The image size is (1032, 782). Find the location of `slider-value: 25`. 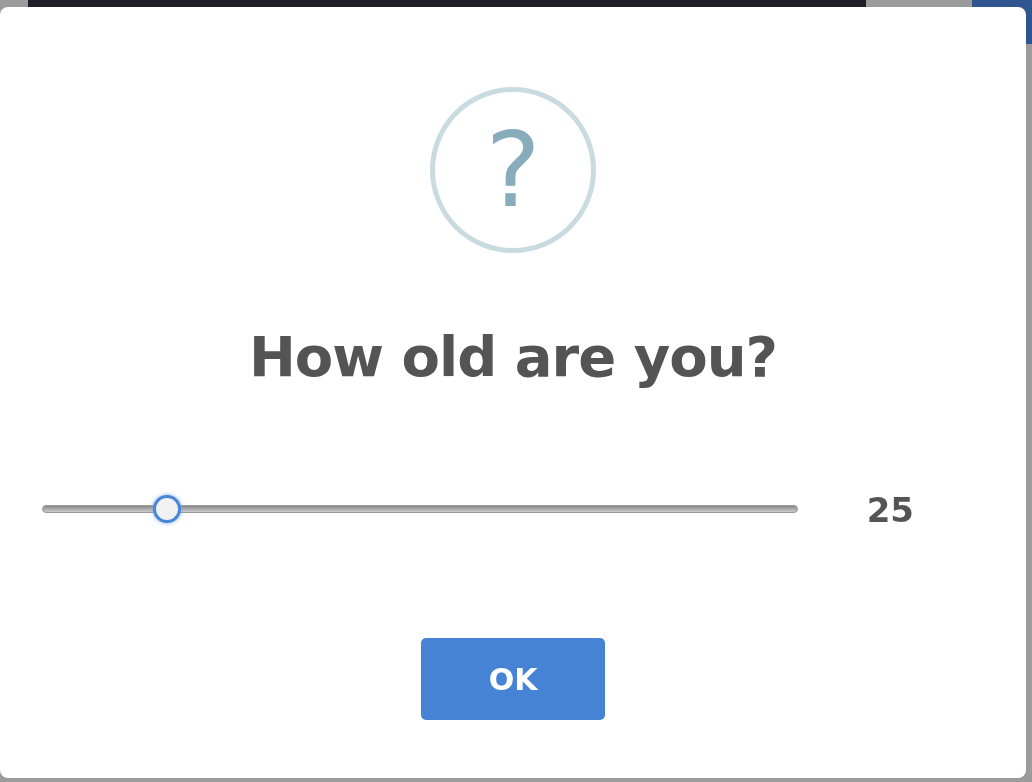

slider-value: 25 is located at coordinates (890, 510).